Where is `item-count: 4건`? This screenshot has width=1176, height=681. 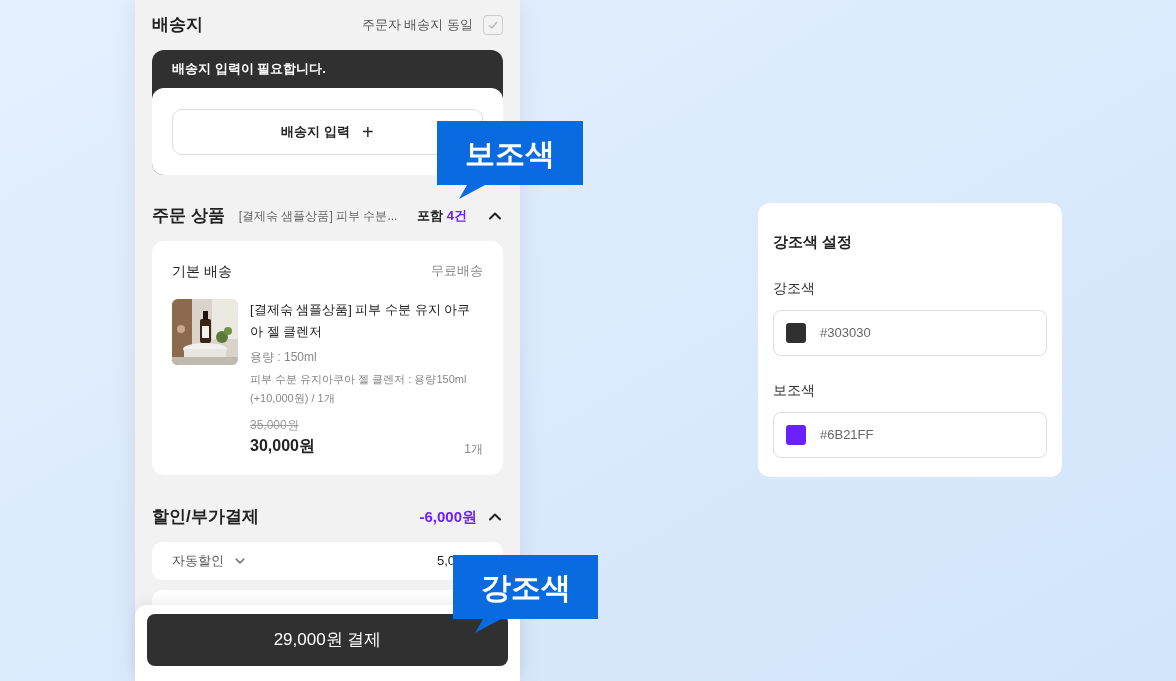 item-count: 4건 is located at coordinates (456, 216).